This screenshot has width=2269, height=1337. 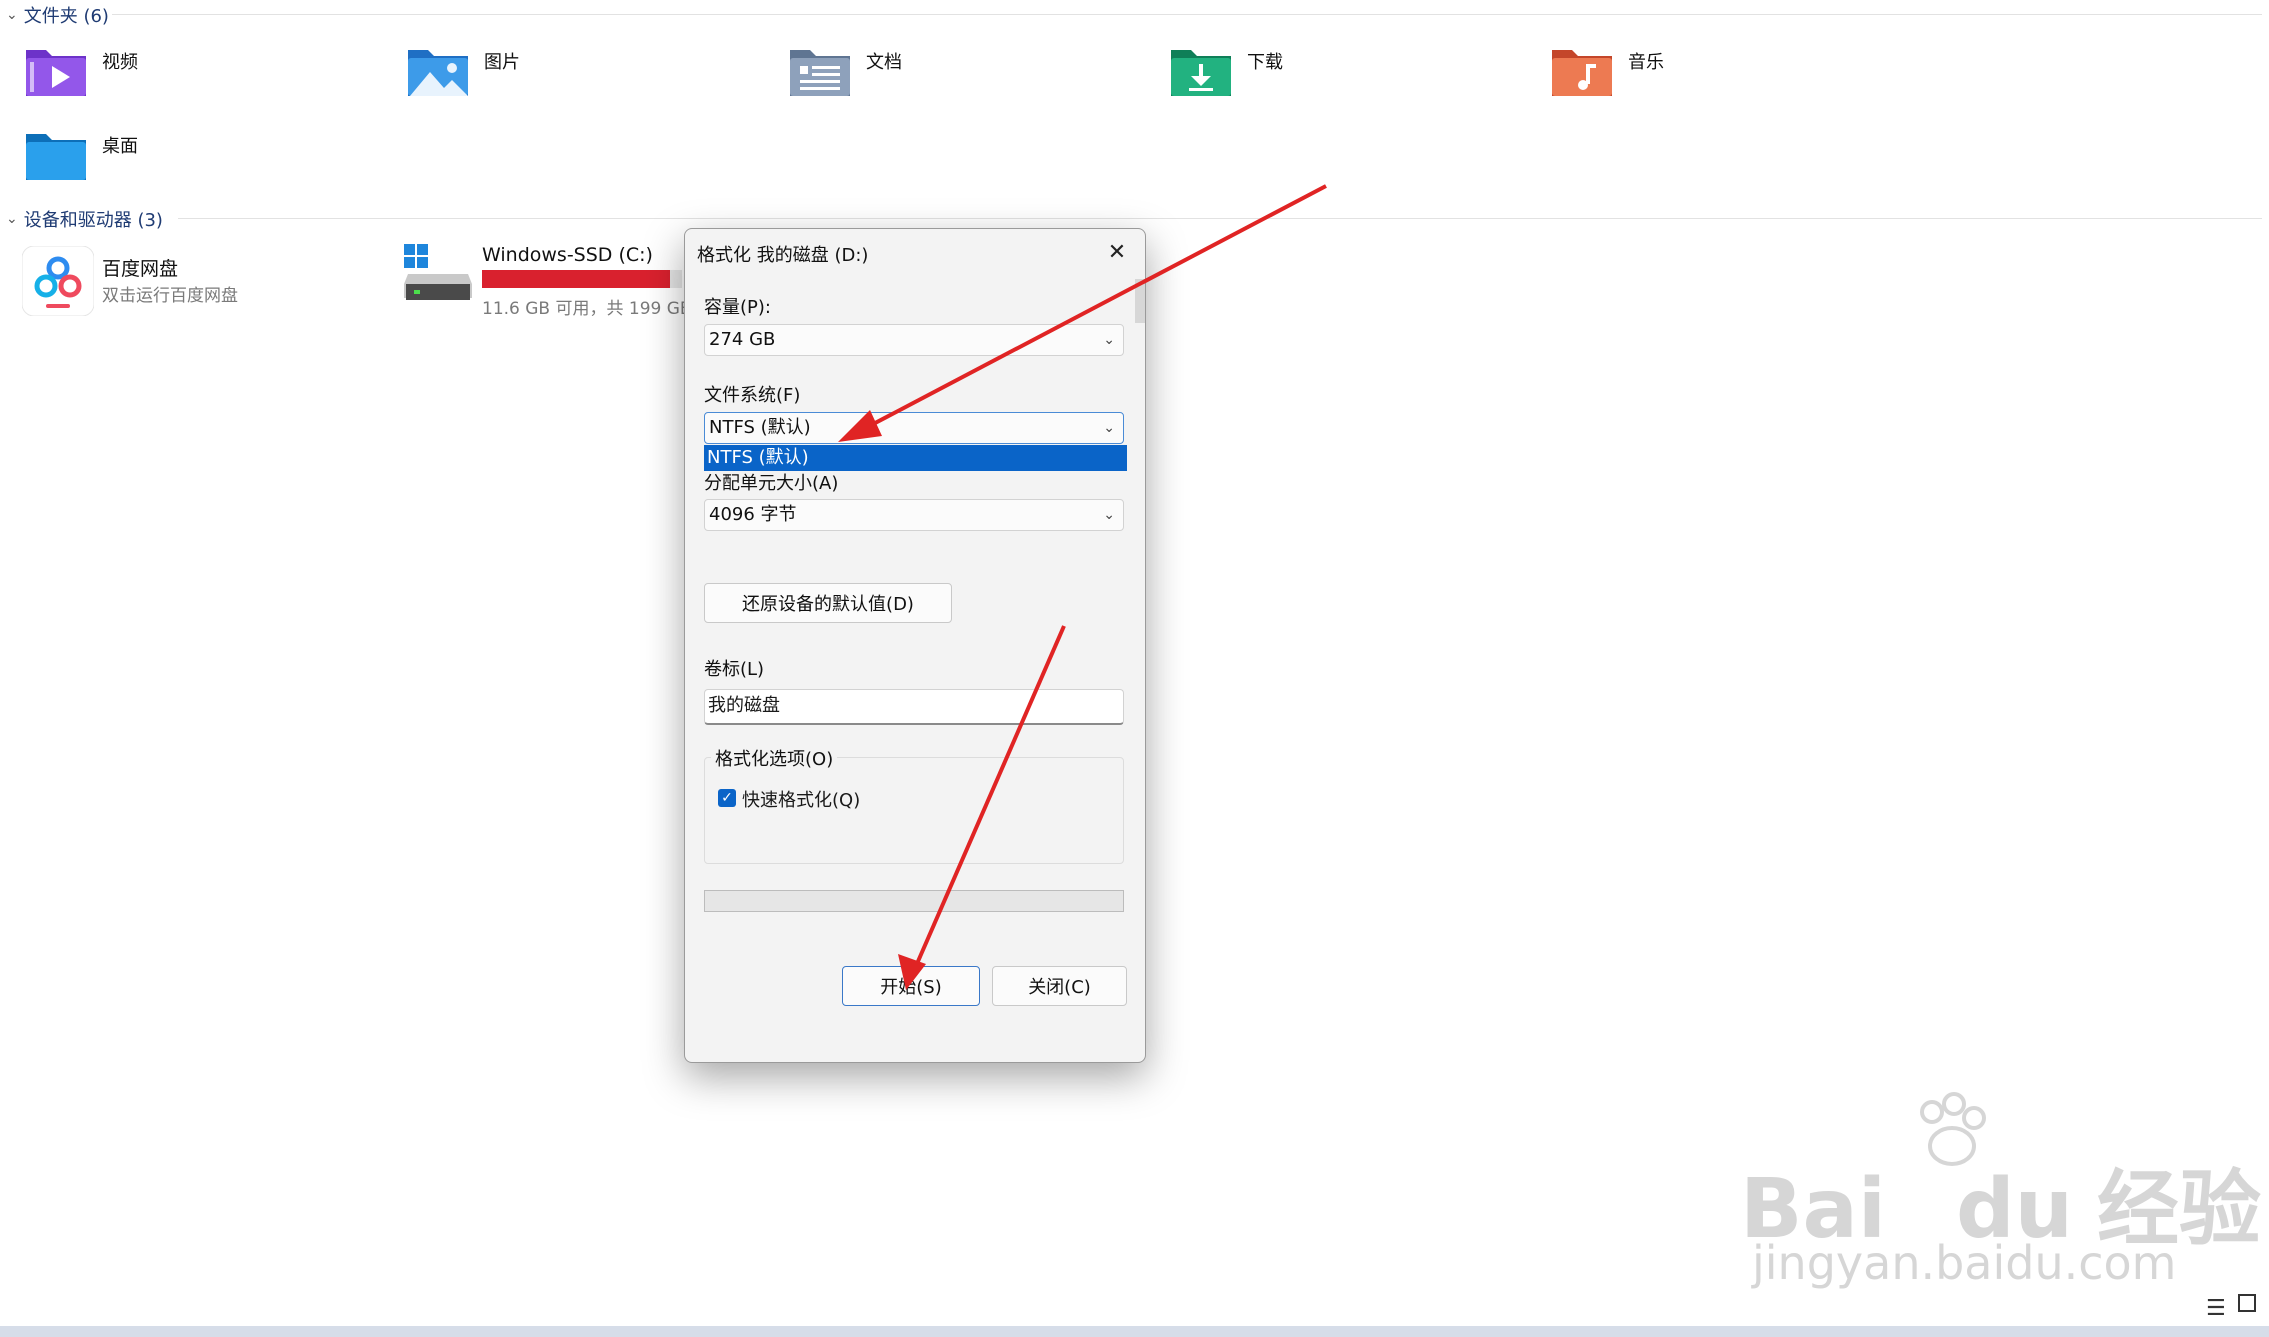 I want to click on tiles-view-icon, so click(x=2247, y=1303).